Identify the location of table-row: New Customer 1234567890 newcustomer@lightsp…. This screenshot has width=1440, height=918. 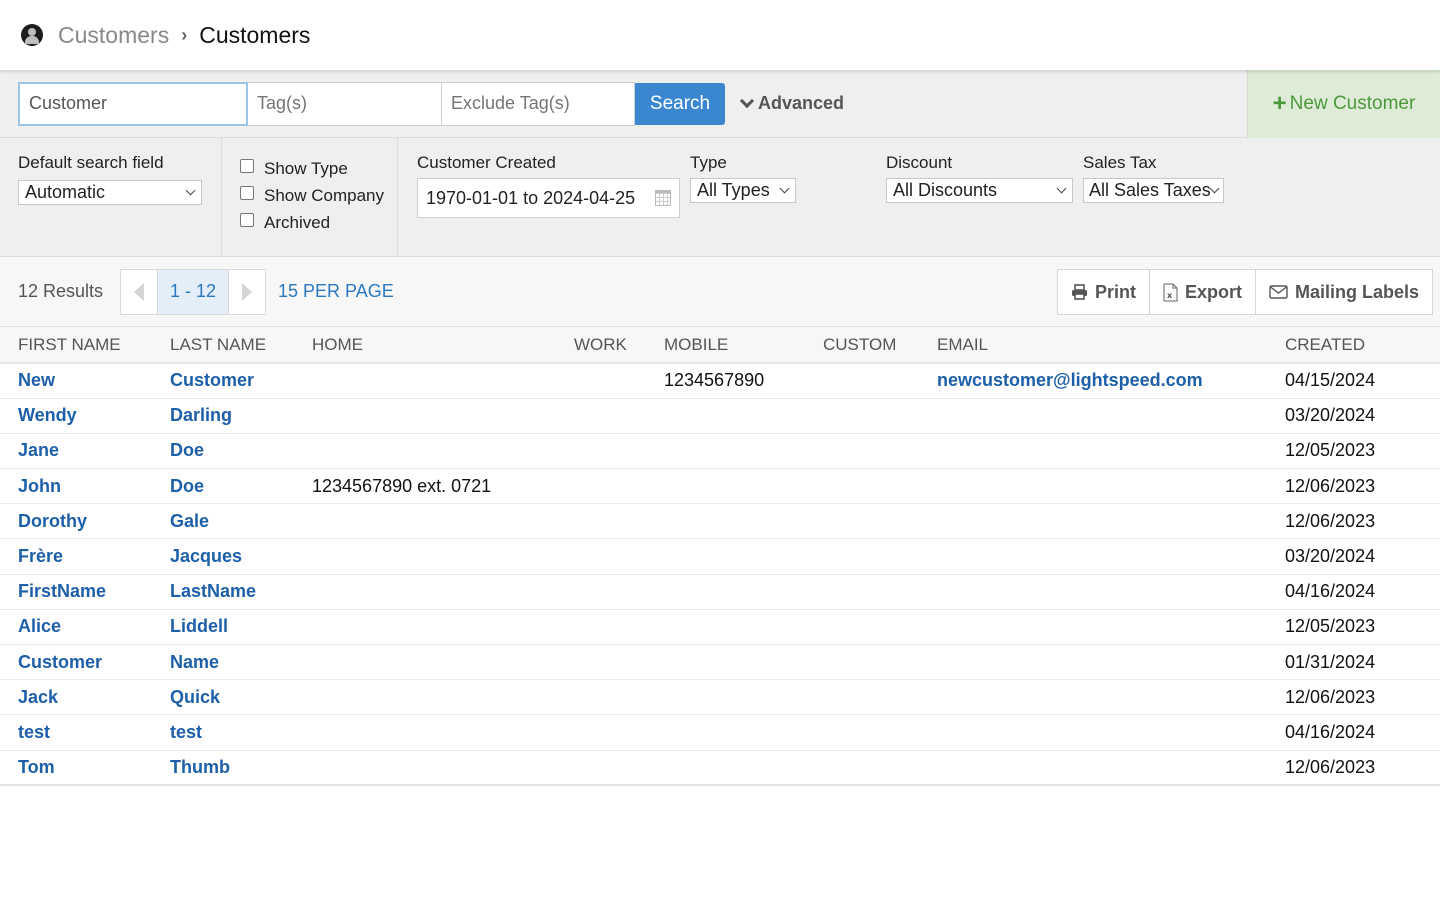
(720, 381).